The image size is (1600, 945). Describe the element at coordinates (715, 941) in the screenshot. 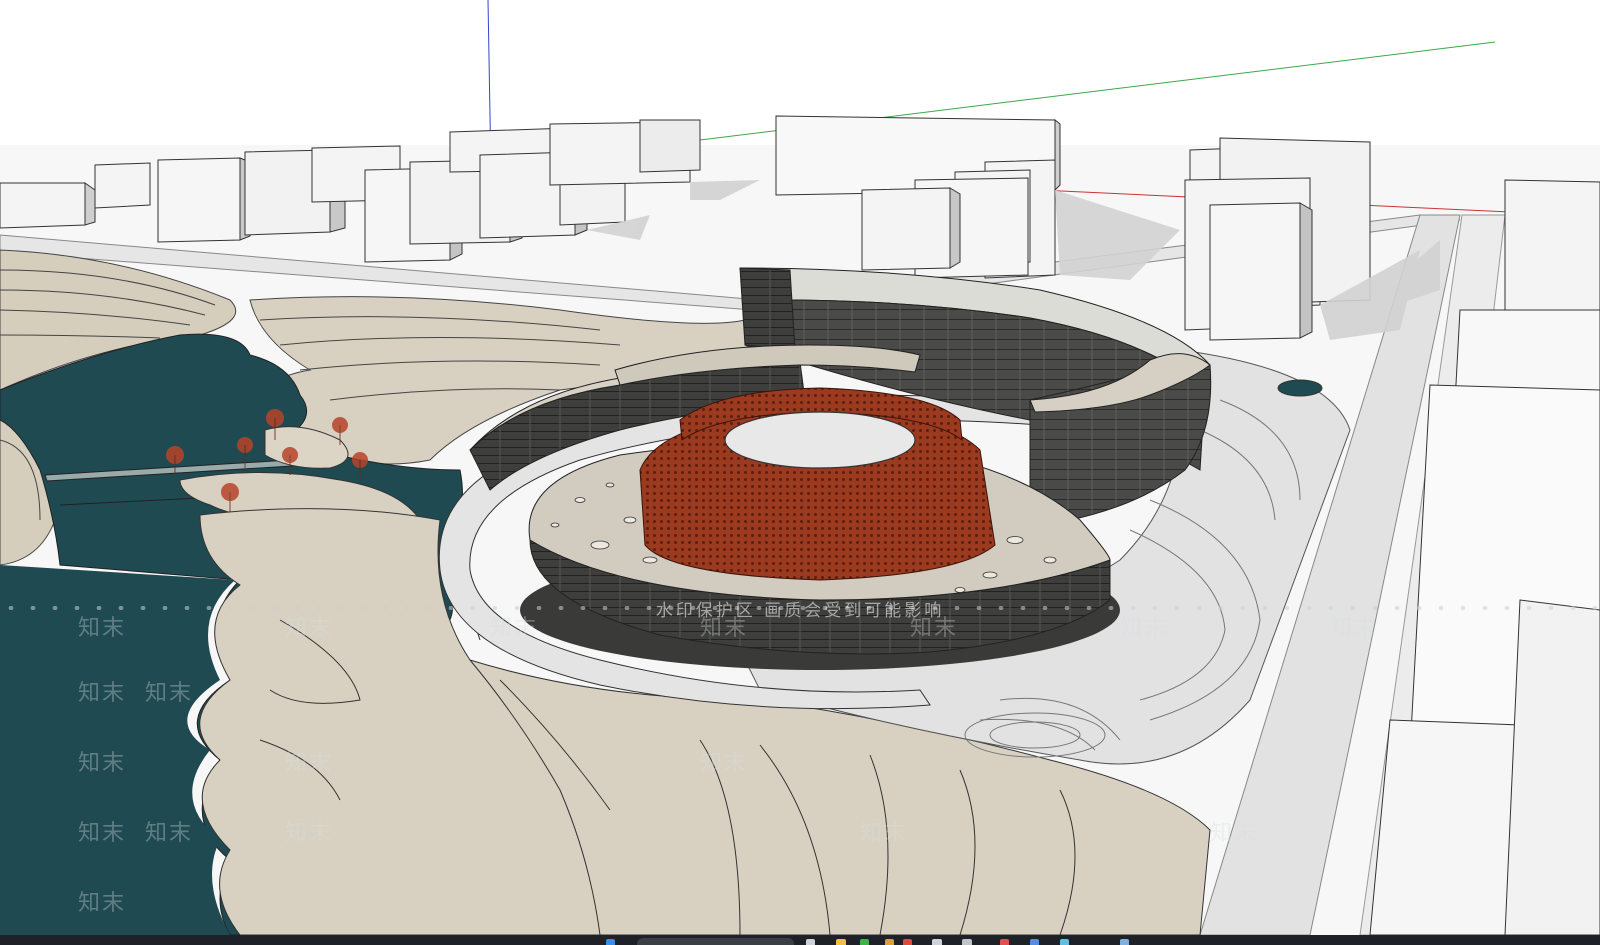

I see `search-icon` at that location.